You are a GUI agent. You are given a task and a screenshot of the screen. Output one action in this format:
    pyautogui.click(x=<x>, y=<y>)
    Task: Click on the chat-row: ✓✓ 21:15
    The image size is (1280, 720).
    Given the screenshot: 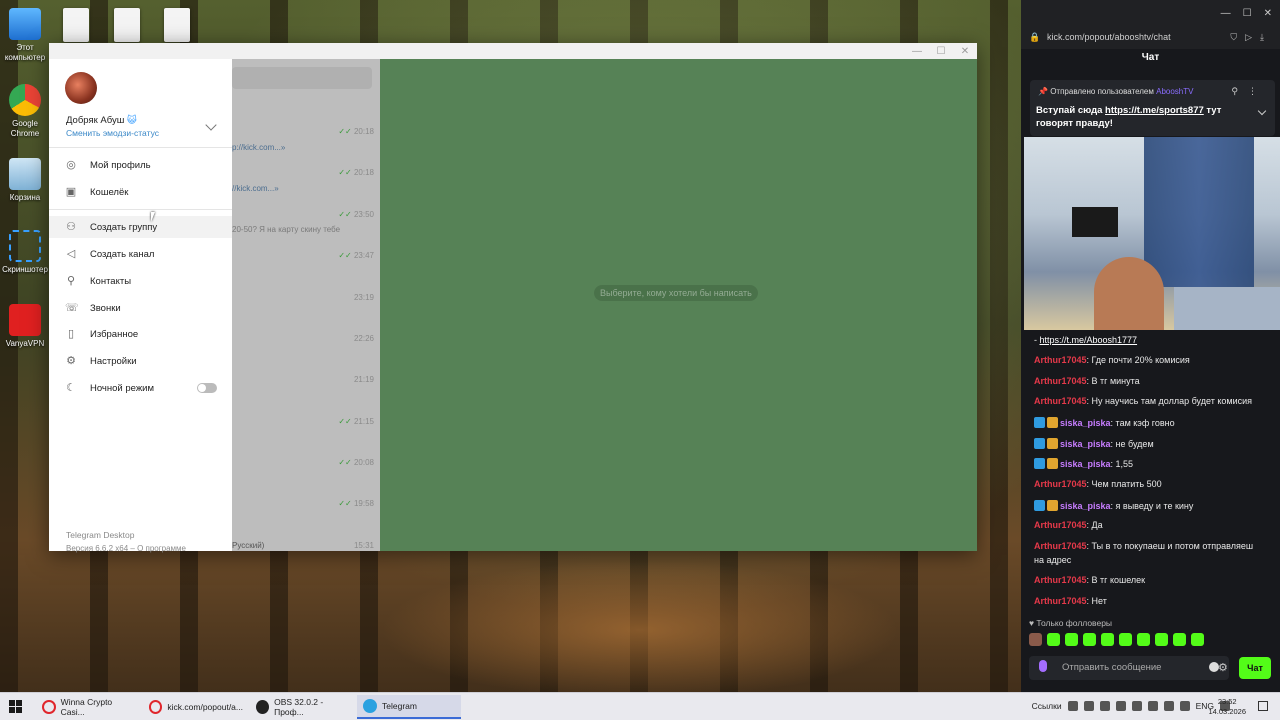 What is the action you would take?
    pyautogui.click(x=306, y=423)
    